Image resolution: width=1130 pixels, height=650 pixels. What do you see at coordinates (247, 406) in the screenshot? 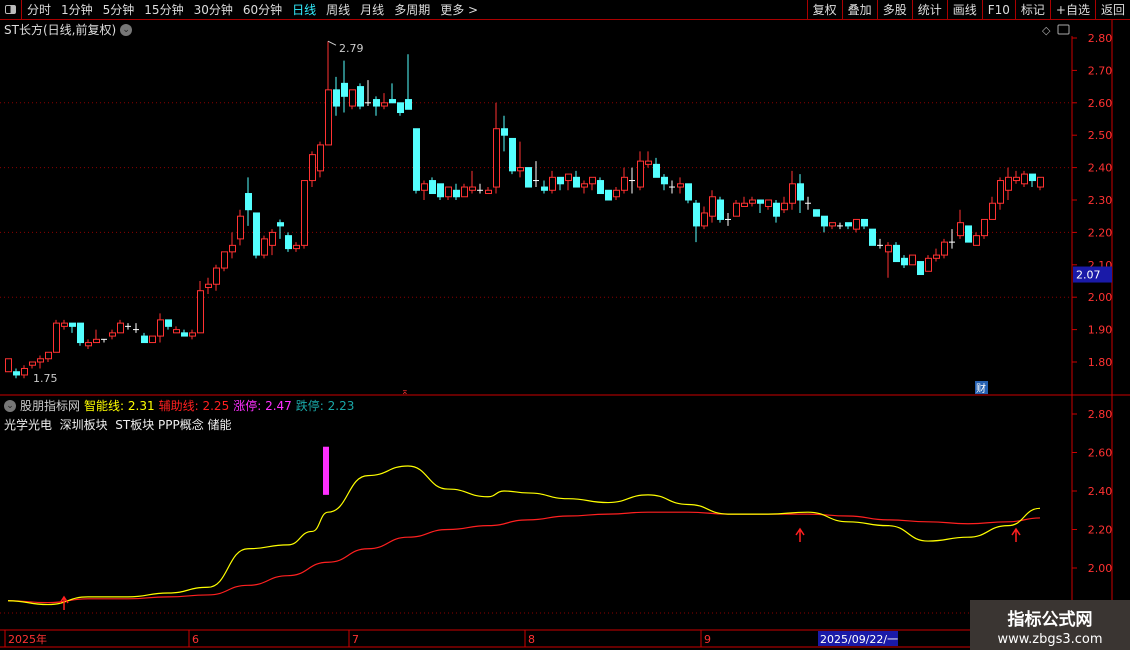
I see `limit-up-label: 涨停:` at bounding box center [247, 406].